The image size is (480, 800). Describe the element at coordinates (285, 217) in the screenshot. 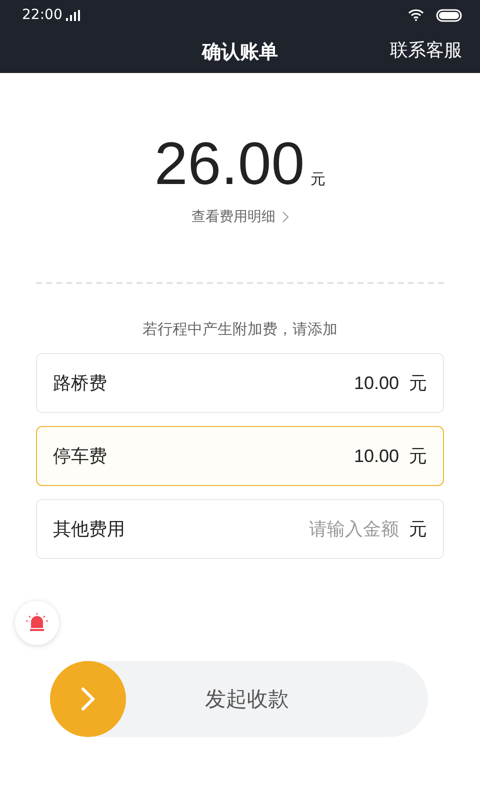

I see `chevron-right-icon` at that location.